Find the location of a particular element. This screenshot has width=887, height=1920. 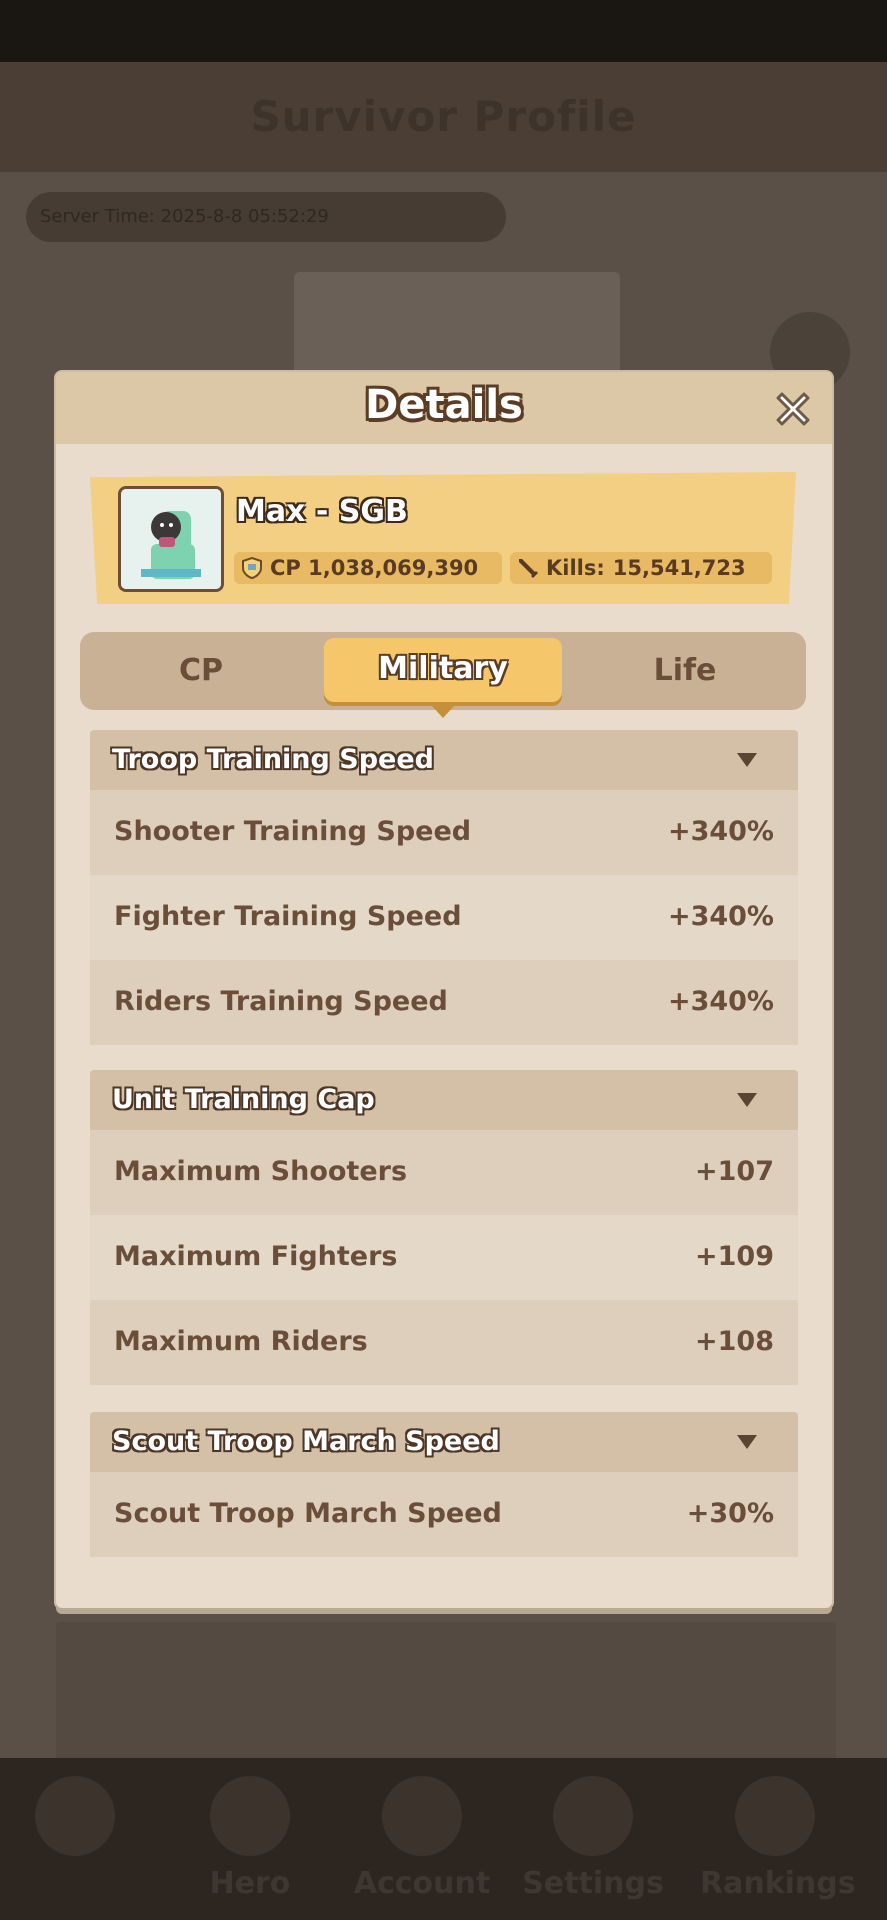

close-icon is located at coordinates (793, 409).